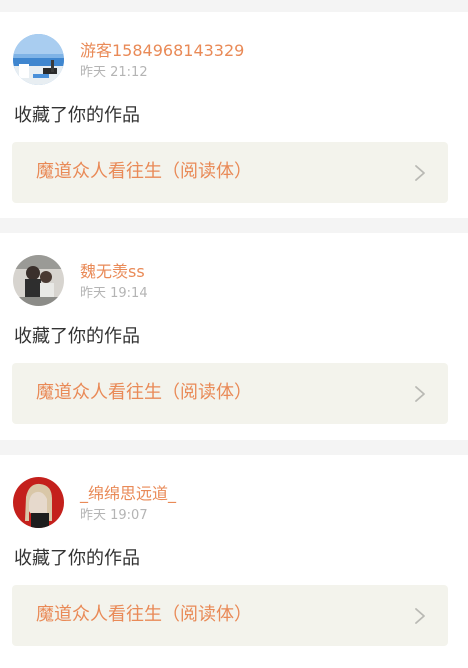 This screenshot has width=468, height=668. What do you see at coordinates (128, 494) in the screenshot?
I see `username: _绵绵思远道_` at bounding box center [128, 494].